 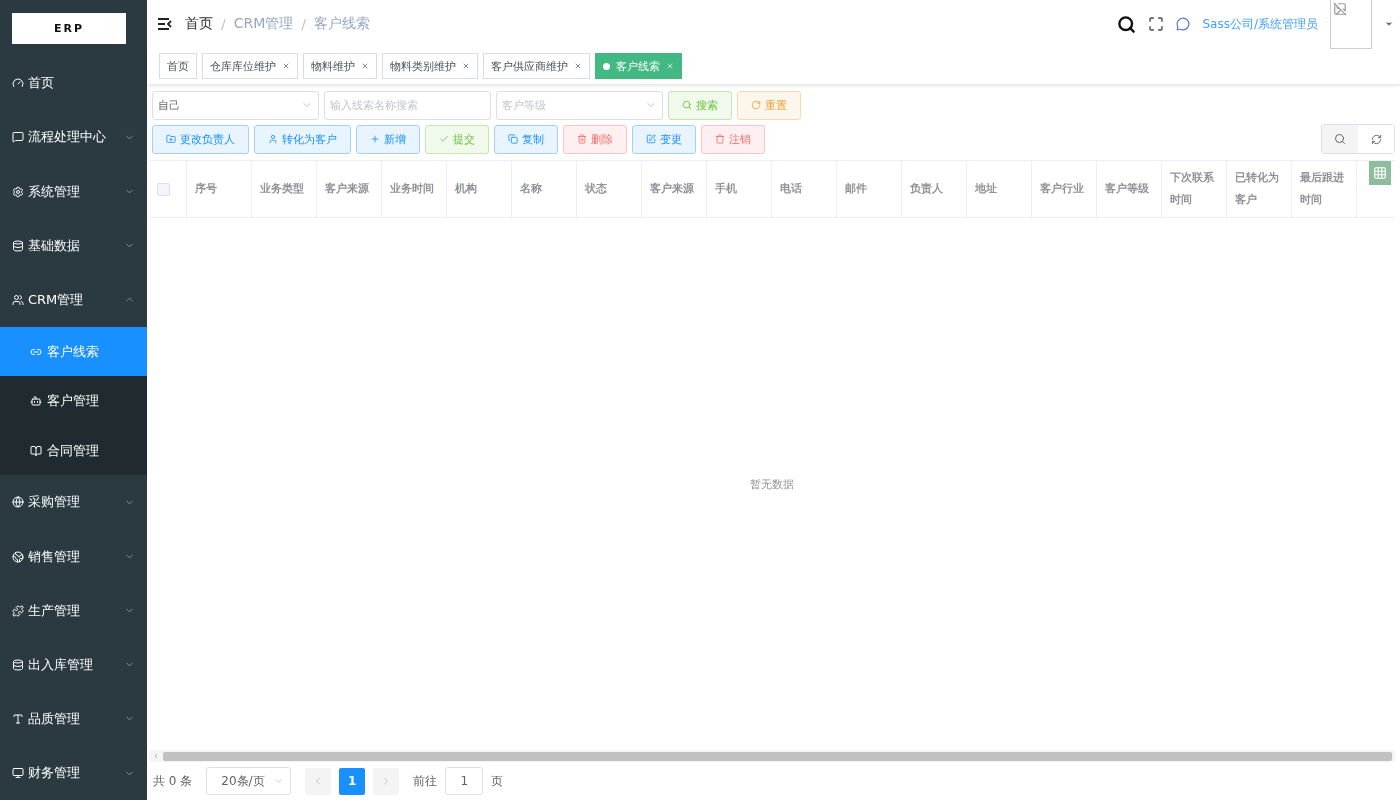 What do you see at coordinates (235, 105) in the screenshot?
I see `owner-select: 自己` at bounding box center [235, 105].